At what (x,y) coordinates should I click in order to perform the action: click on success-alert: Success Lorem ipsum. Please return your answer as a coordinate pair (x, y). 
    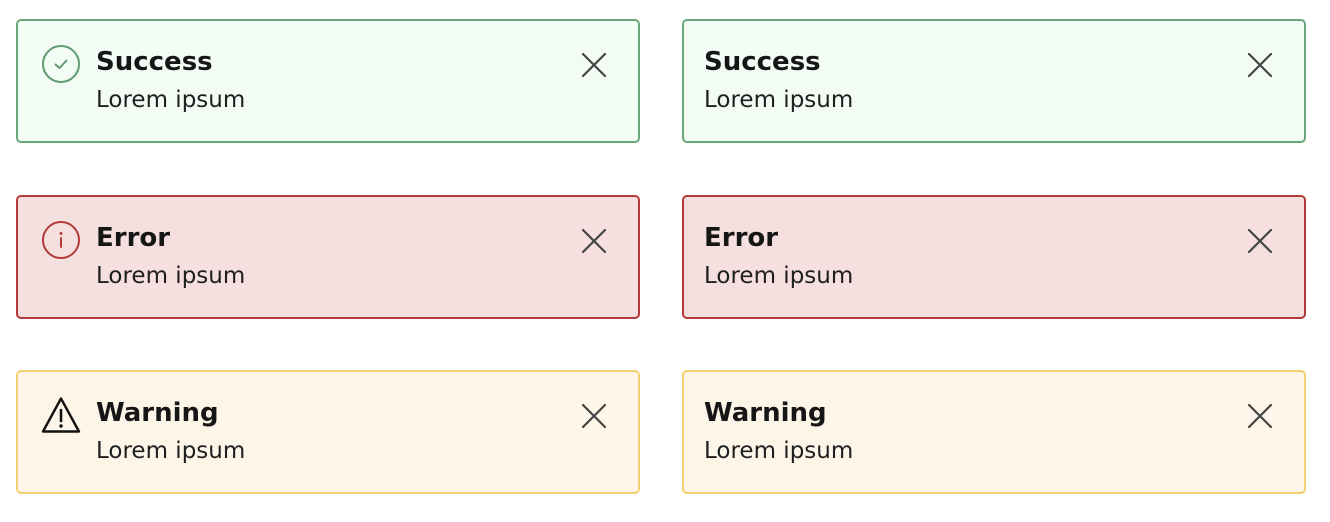
    Looking at the image, I should click on (994, 81).